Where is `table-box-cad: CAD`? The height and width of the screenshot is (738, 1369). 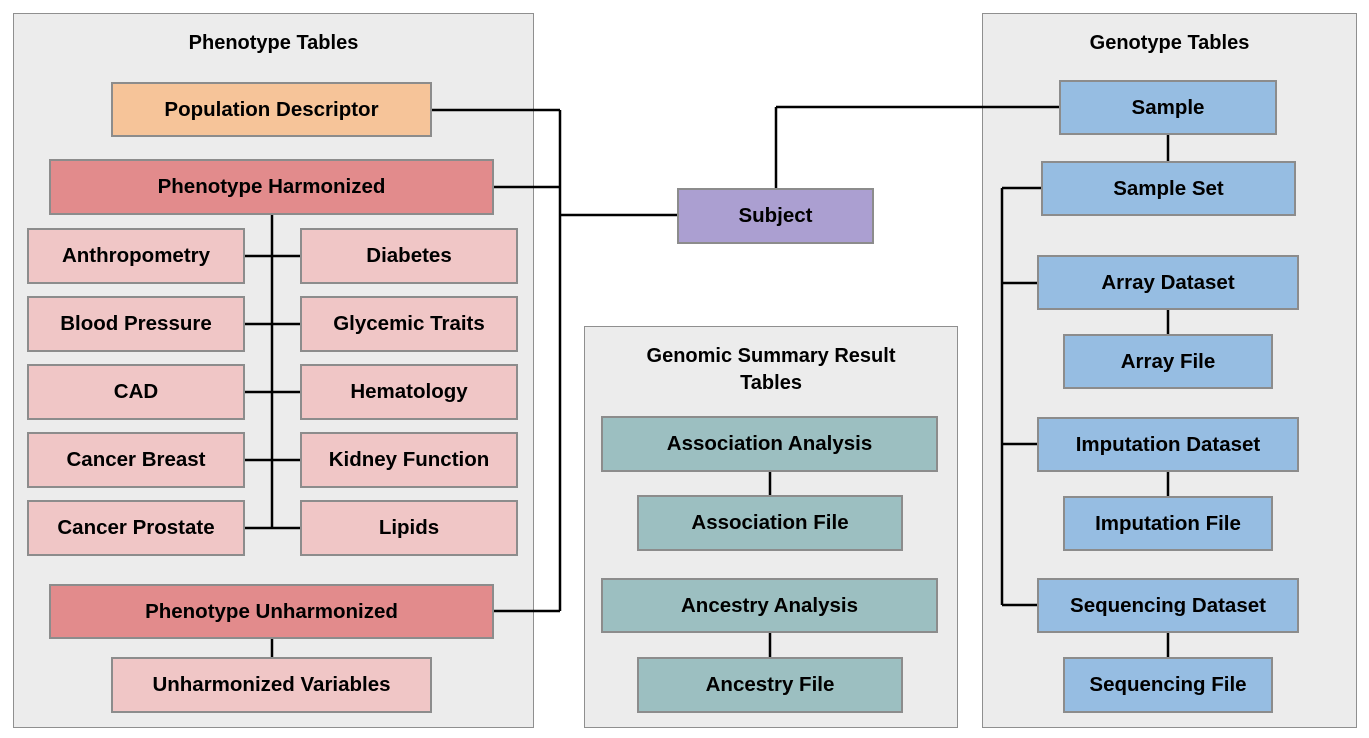
table-box-cad: CAD is located at coordinates (136, 392).